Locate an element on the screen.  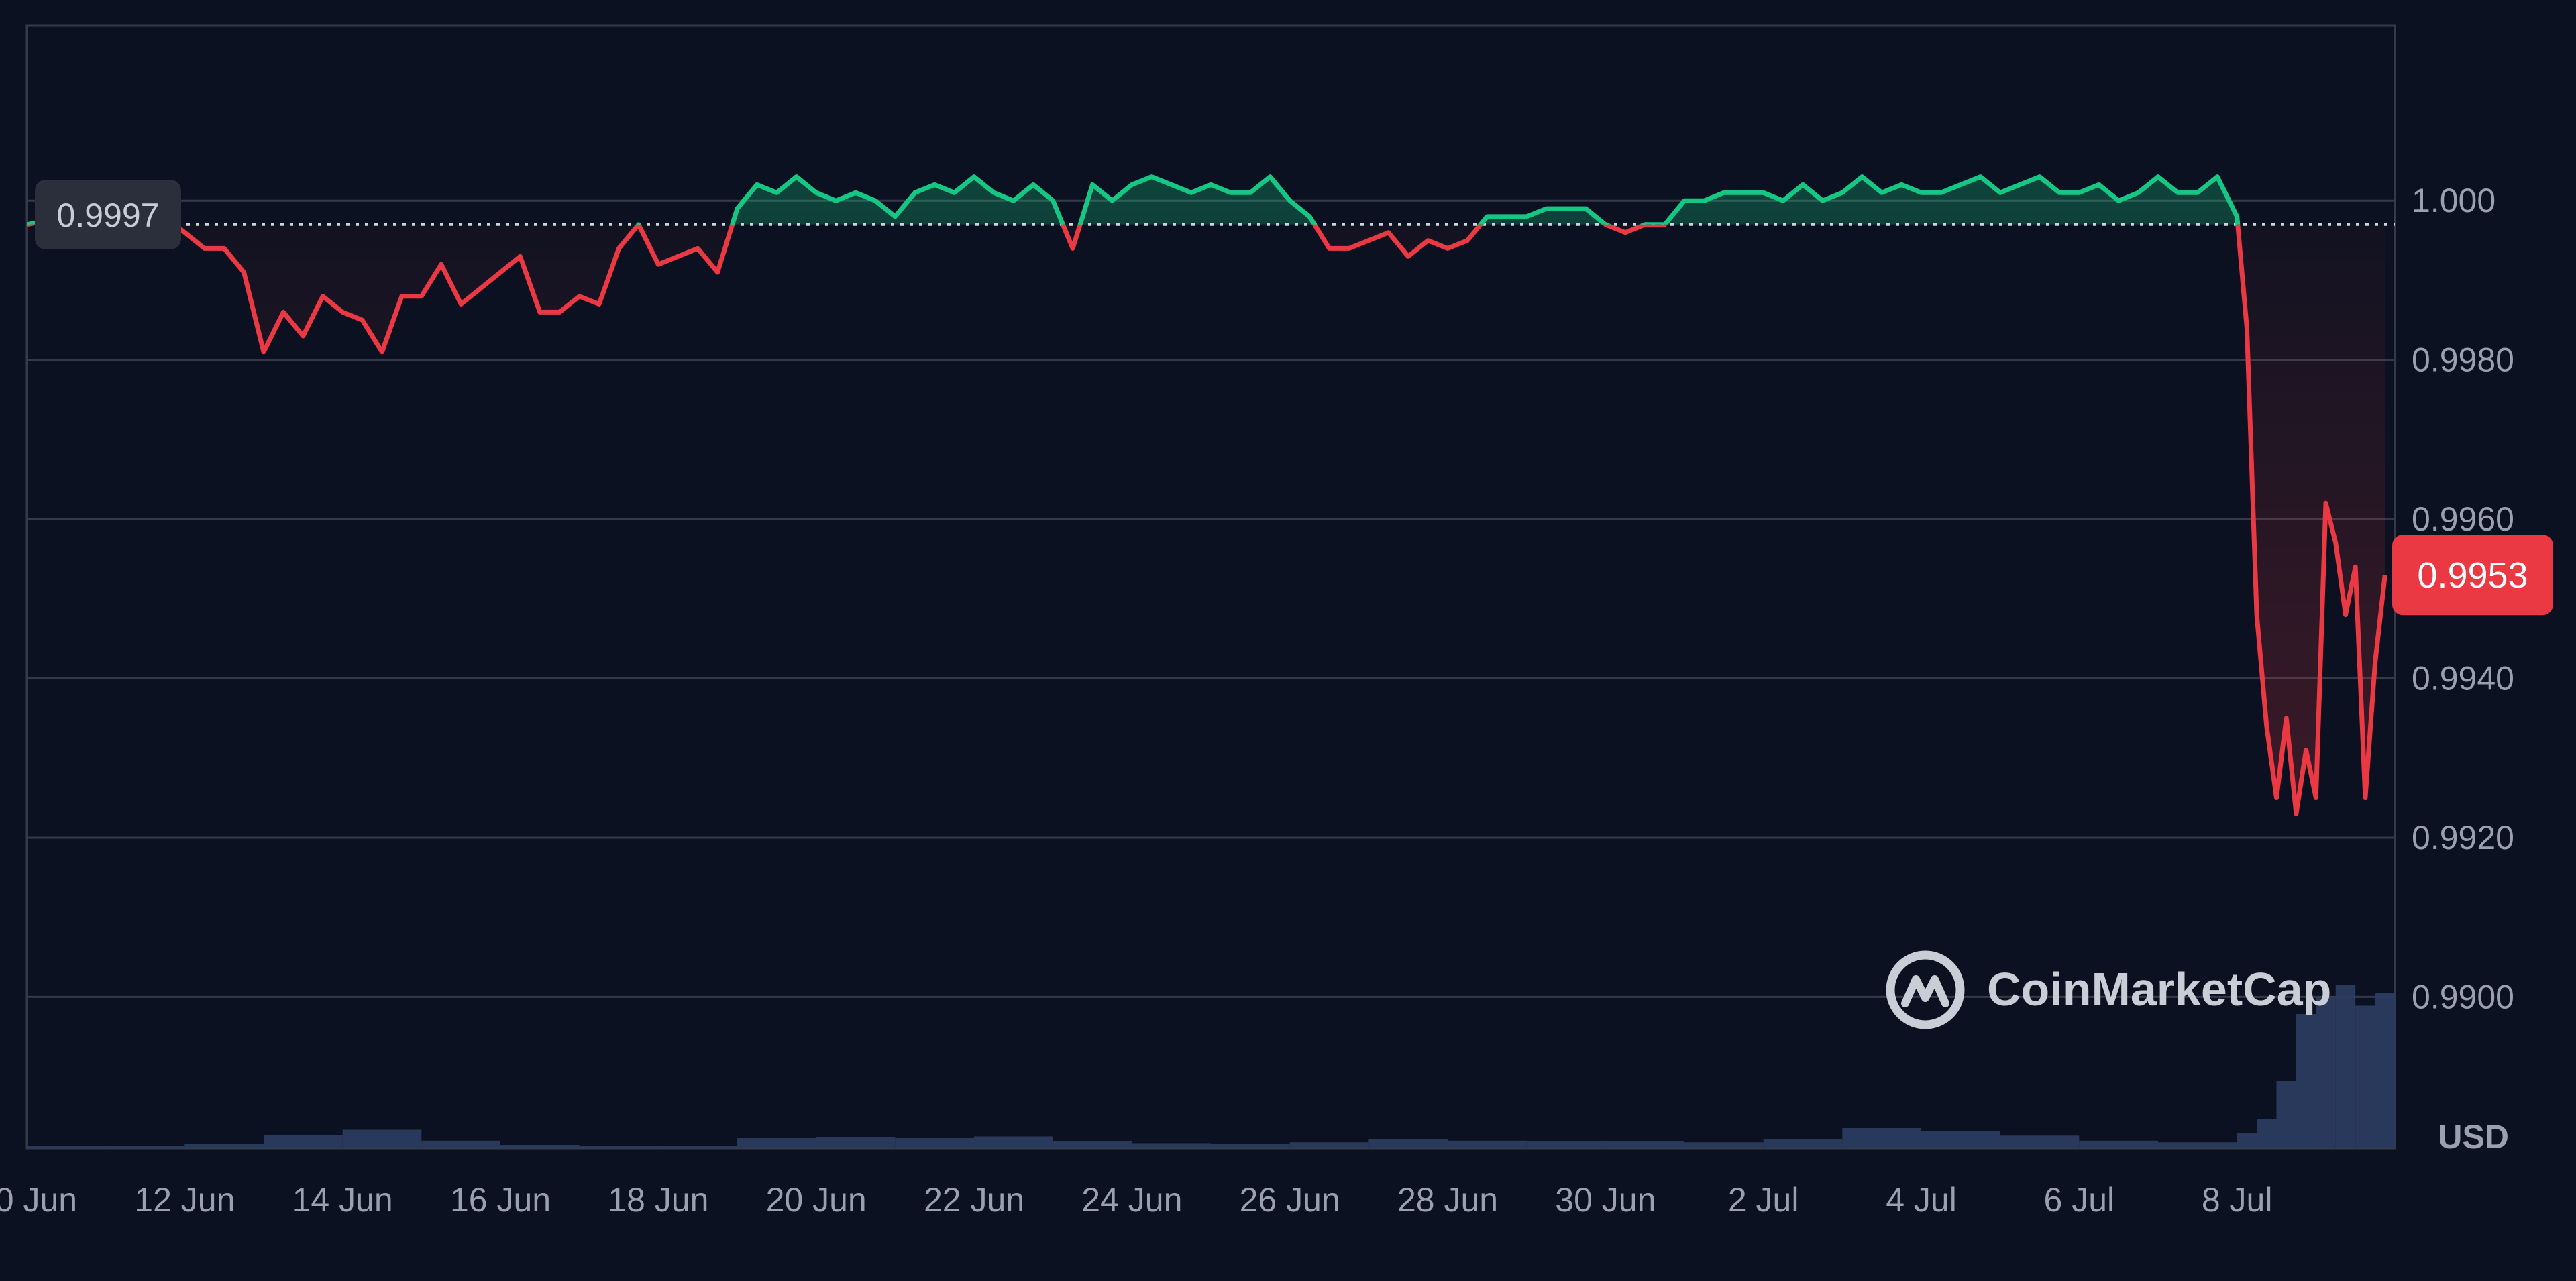
reference-label-text: 0.9997 is located at coordinates (108, 215).